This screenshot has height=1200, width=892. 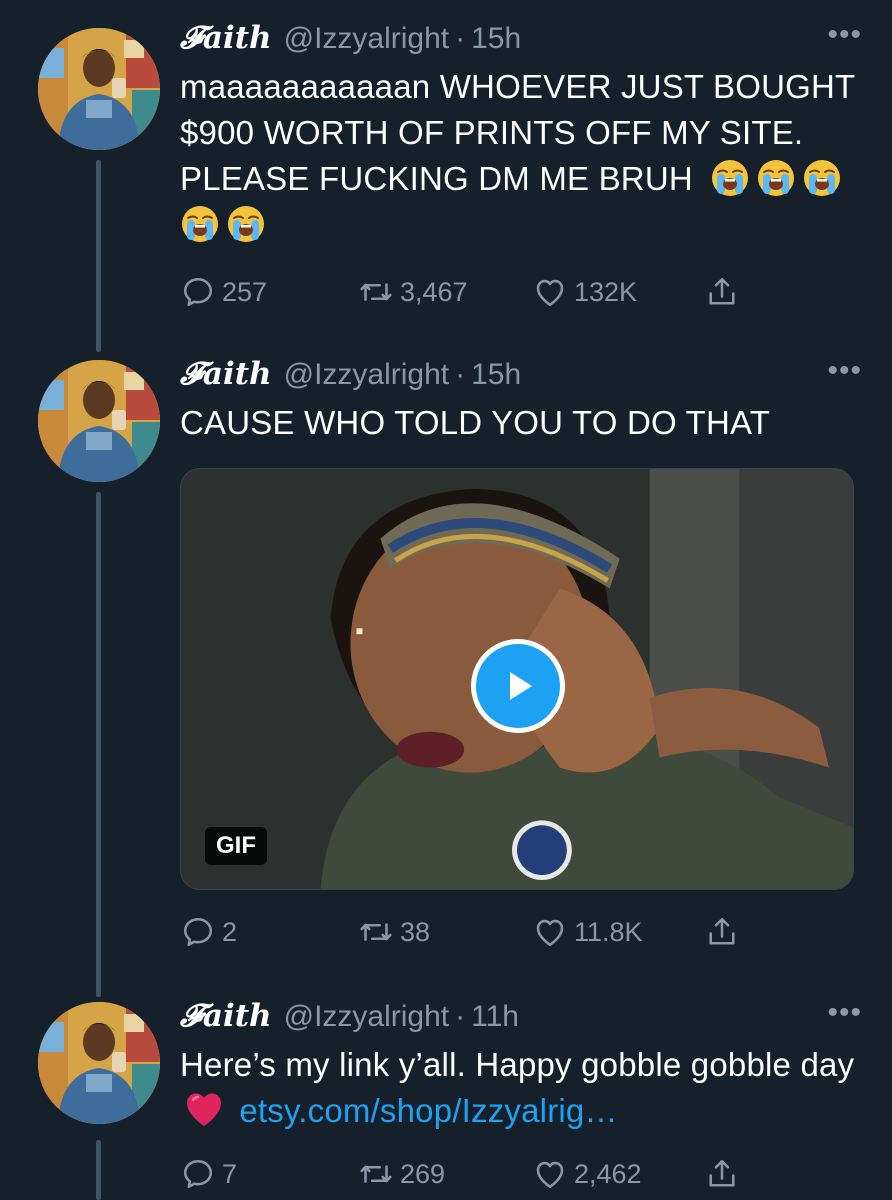 I want to click on tweet-header: 𝓕aith @Izzyalright · 11h •••, so click(x=521, y=1018).